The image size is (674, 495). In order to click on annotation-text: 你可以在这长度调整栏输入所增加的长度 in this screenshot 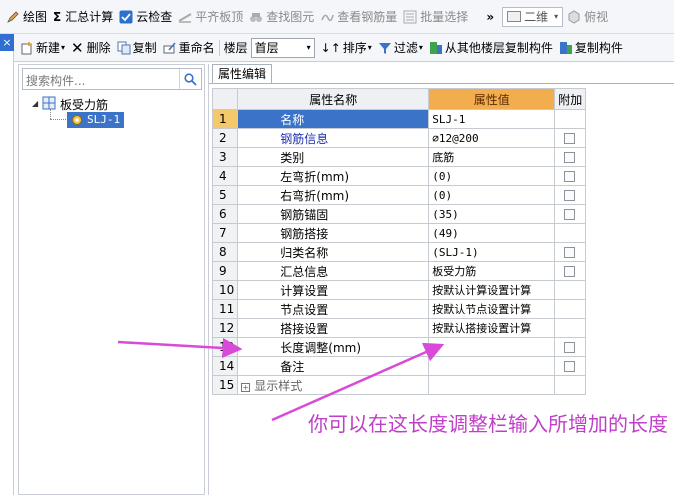, I will do `click(488, 424)`.